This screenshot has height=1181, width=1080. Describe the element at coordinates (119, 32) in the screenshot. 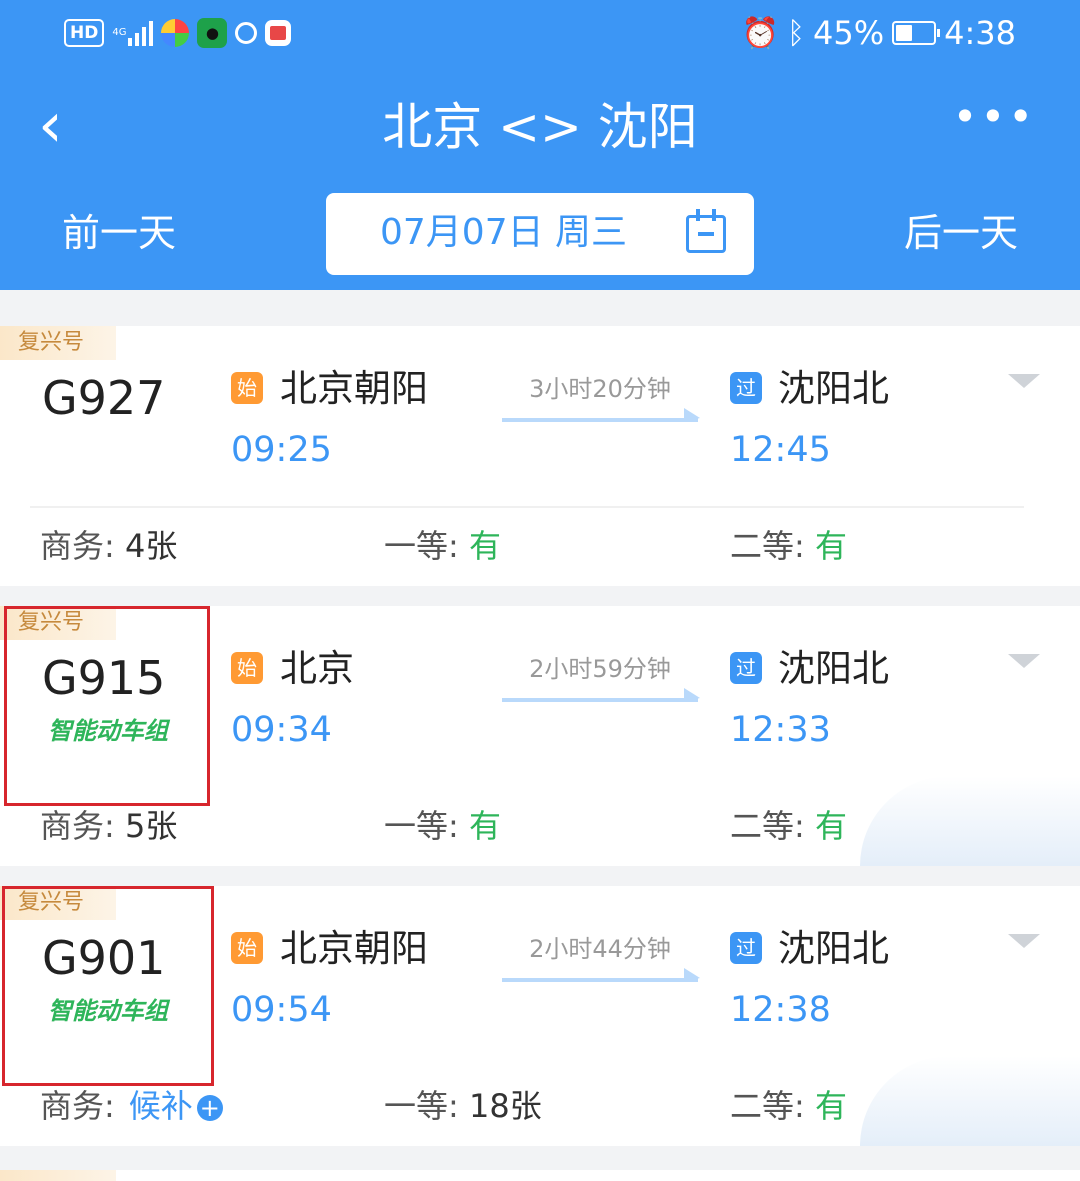

I see `network-type: 4G` at that location.